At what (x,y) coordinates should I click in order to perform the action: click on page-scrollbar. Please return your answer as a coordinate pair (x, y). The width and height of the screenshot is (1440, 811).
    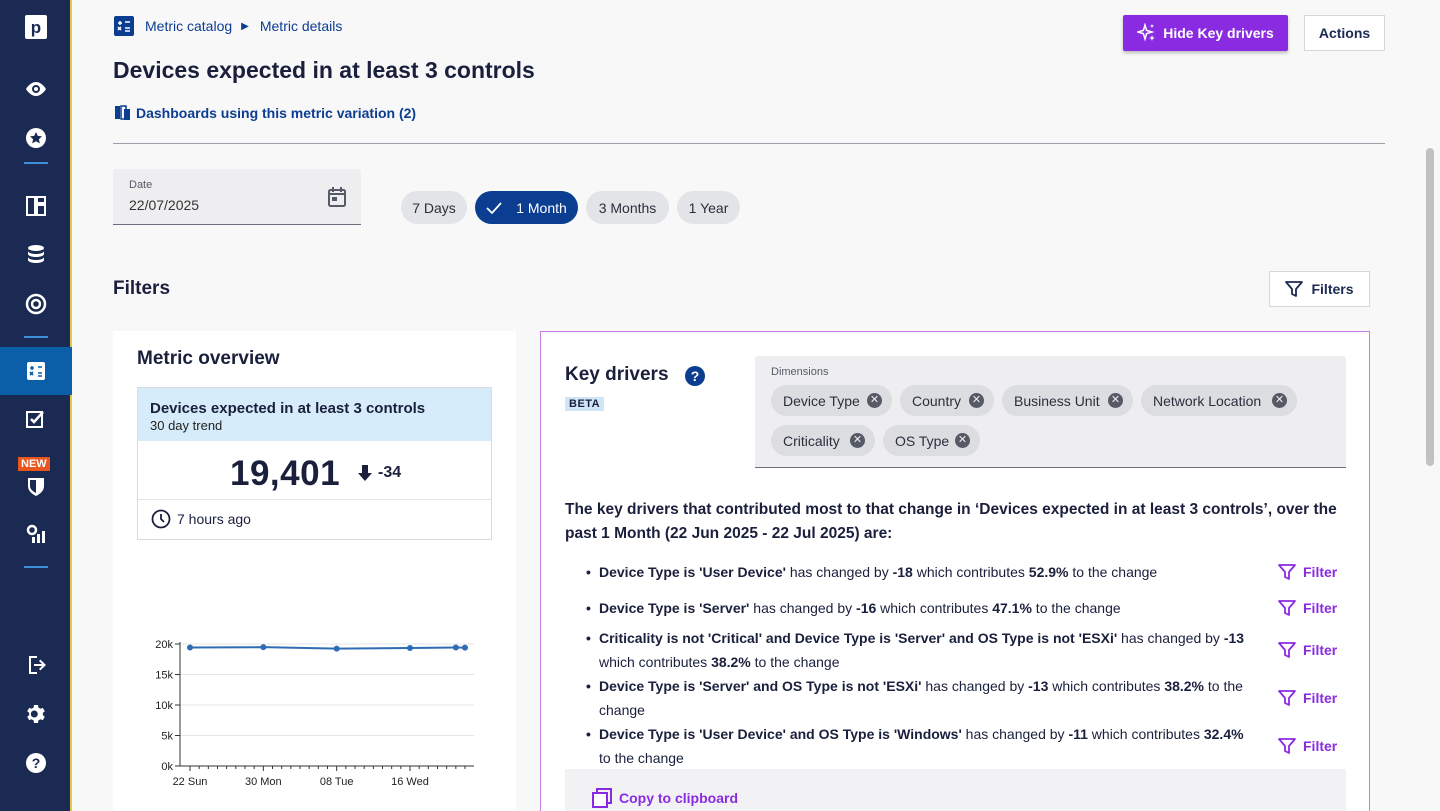
    Looking at the image, I should click on (1426, 405).